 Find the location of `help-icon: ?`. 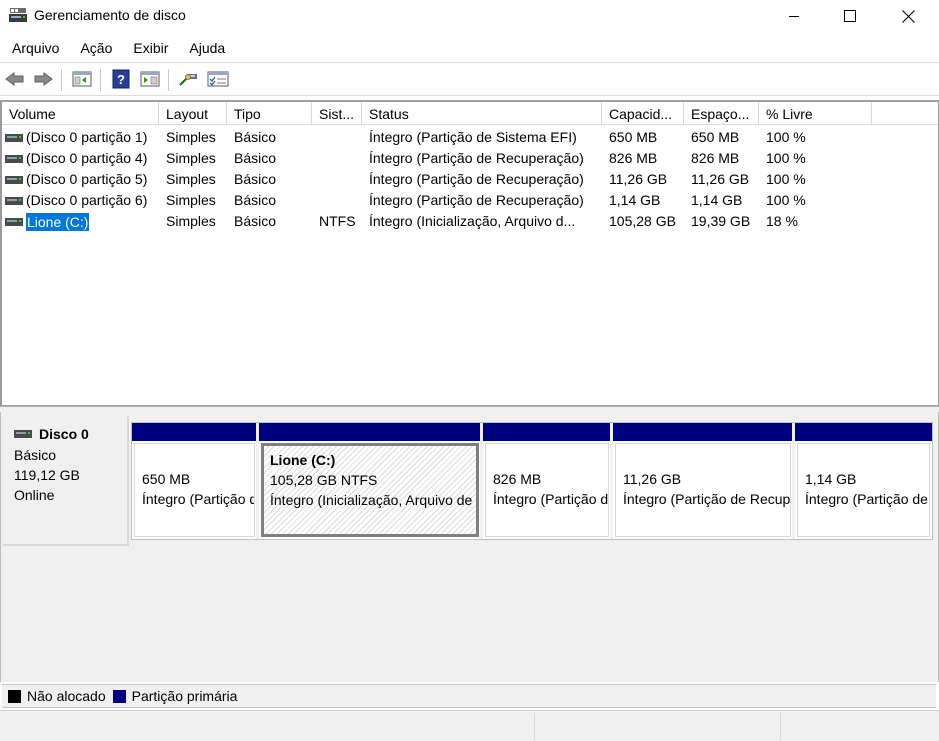

help-icon: ? is located at coordinates (121, 79).